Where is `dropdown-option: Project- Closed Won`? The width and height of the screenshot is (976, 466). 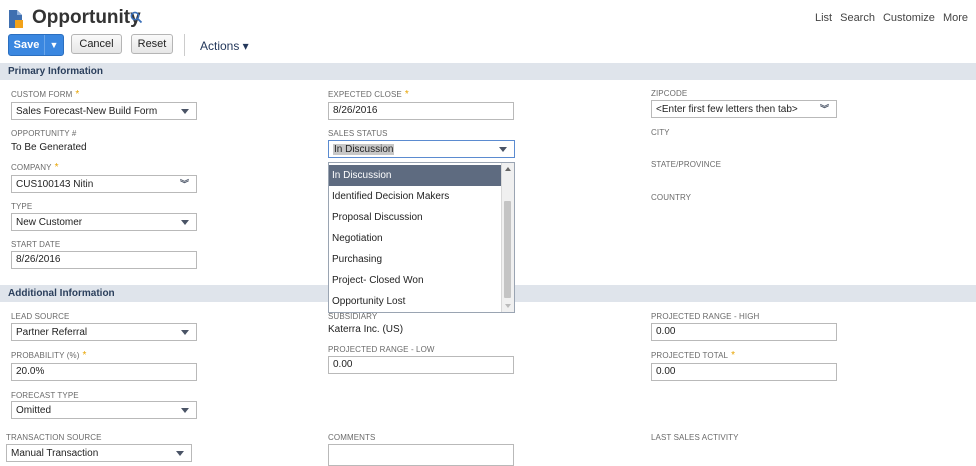
dropdown-option: Project- Closed Won is located at coordinates (415, 280).